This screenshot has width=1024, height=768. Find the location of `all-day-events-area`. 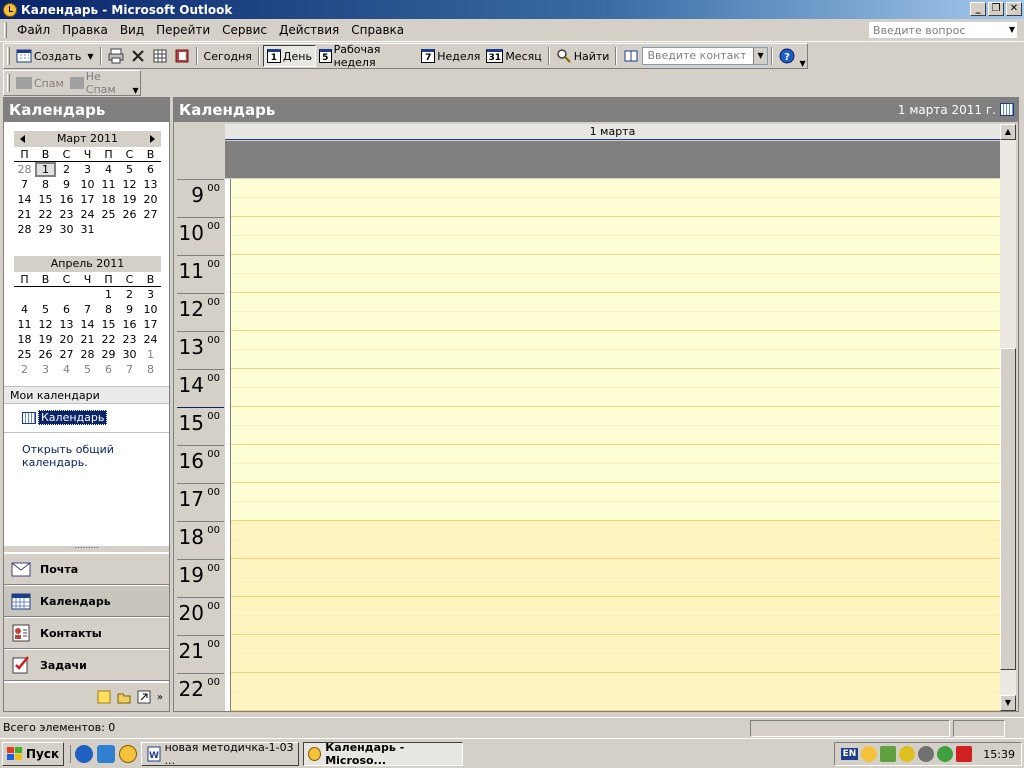

all-day-events-area is located at coordinates (612, 159).